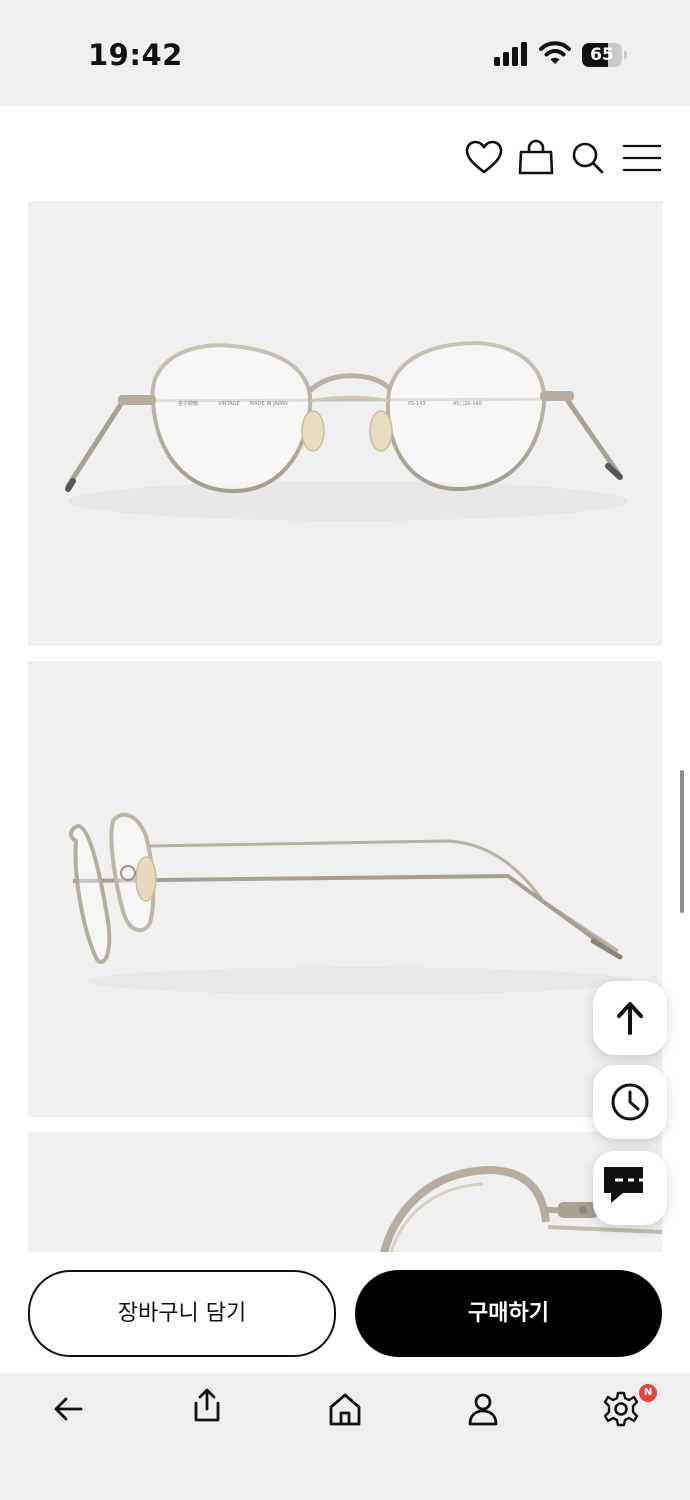 The image size is (690, 1500). I want to click on battery-level: 65, so click(602, 55).